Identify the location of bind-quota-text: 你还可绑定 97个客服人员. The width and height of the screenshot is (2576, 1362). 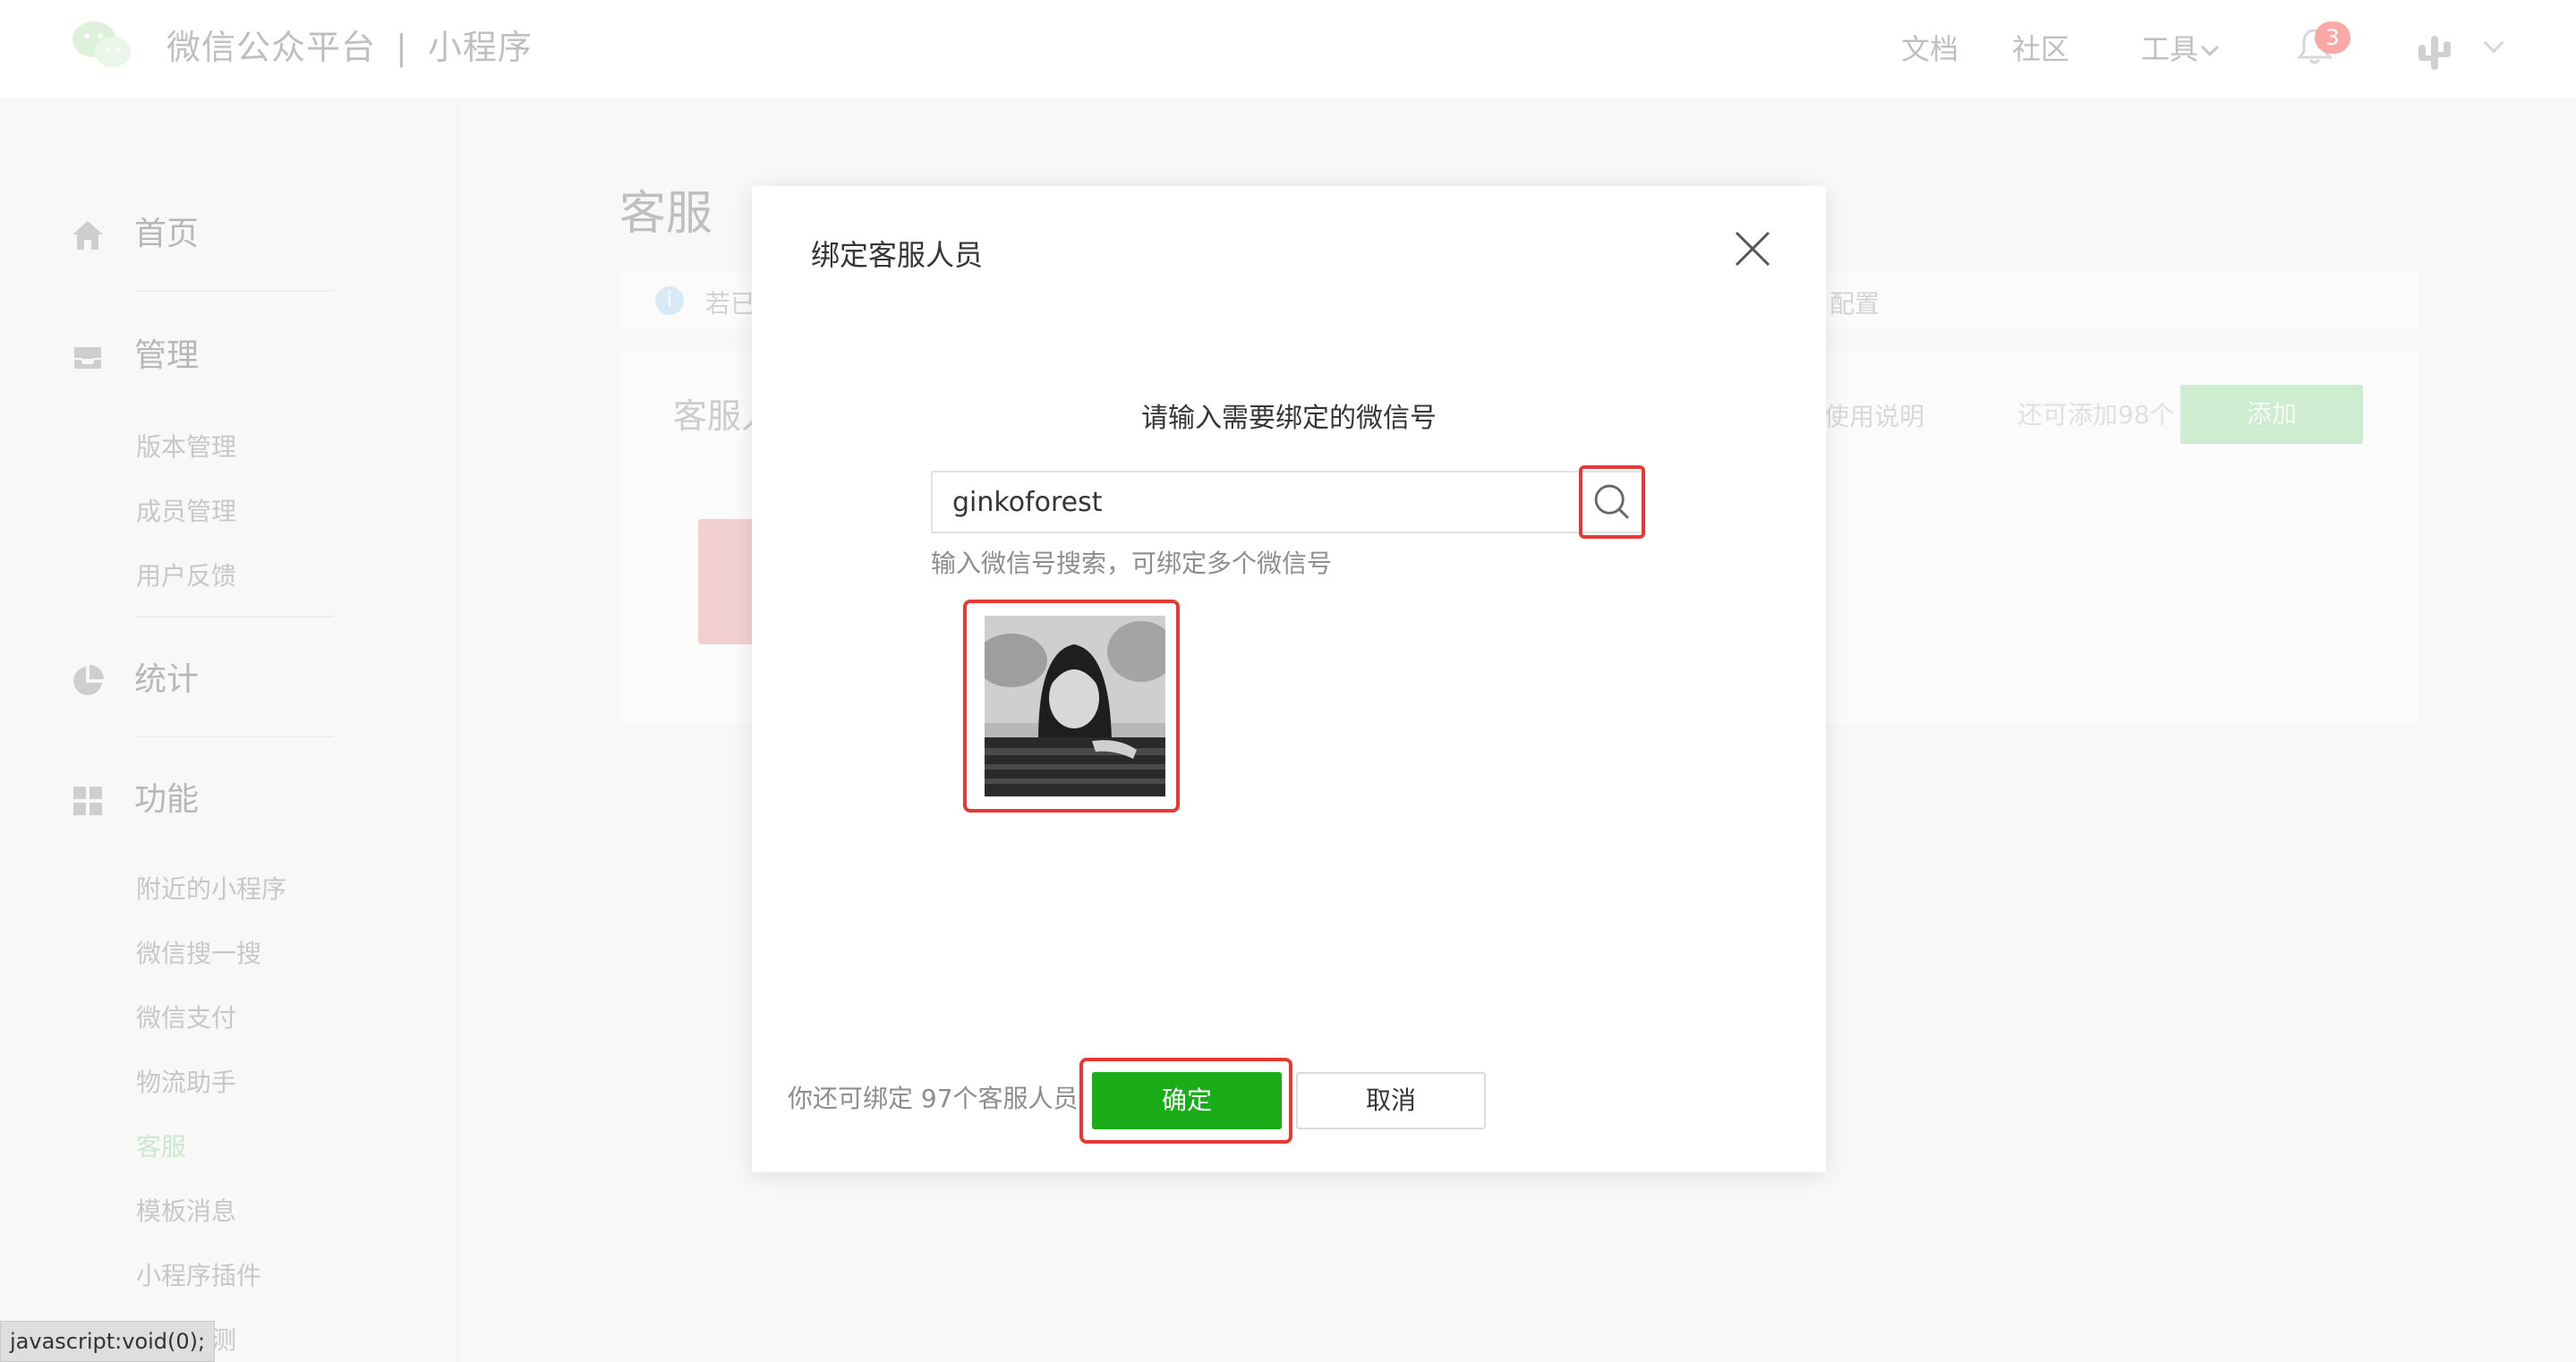
(933, 1098).